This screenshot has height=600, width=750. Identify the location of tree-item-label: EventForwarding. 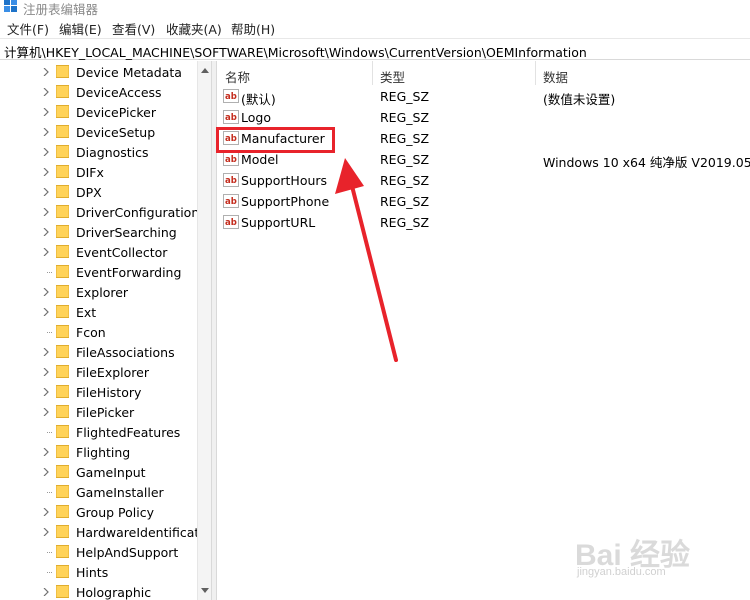
(129, 272).